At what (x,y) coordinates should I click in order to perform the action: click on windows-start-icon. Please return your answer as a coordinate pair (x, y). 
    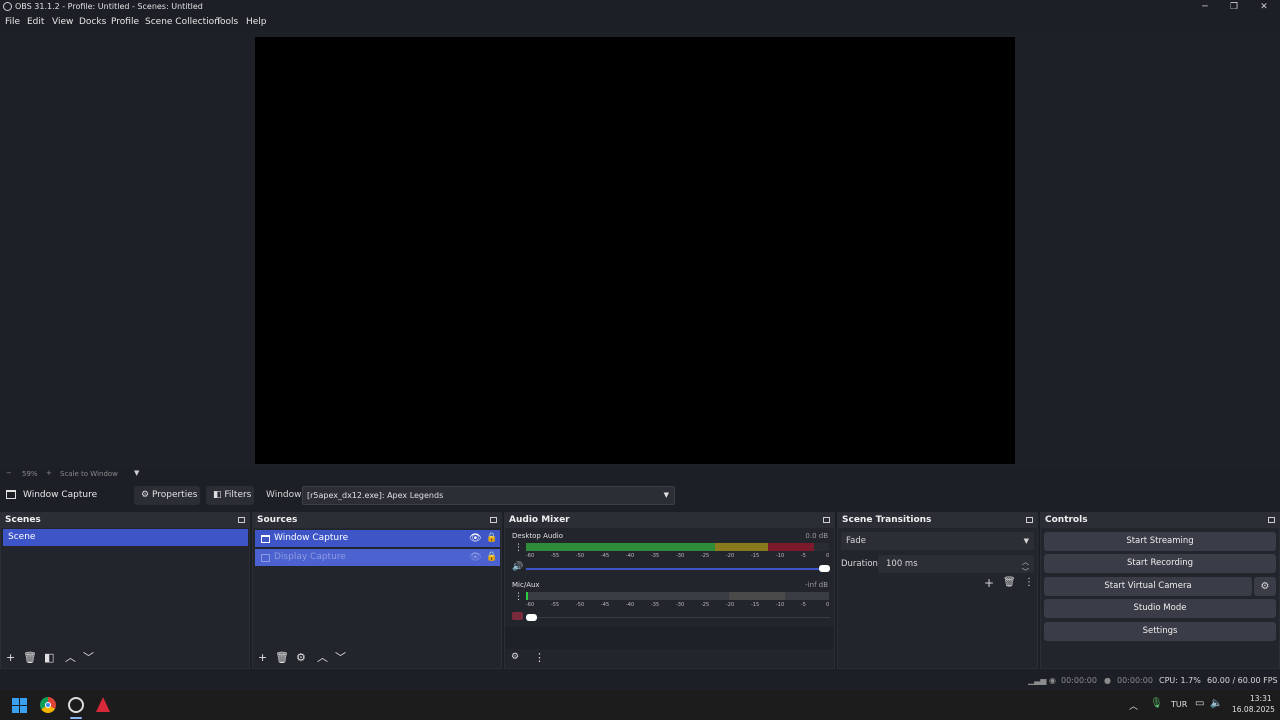
    Looking at the image, I should click on (19, 705).